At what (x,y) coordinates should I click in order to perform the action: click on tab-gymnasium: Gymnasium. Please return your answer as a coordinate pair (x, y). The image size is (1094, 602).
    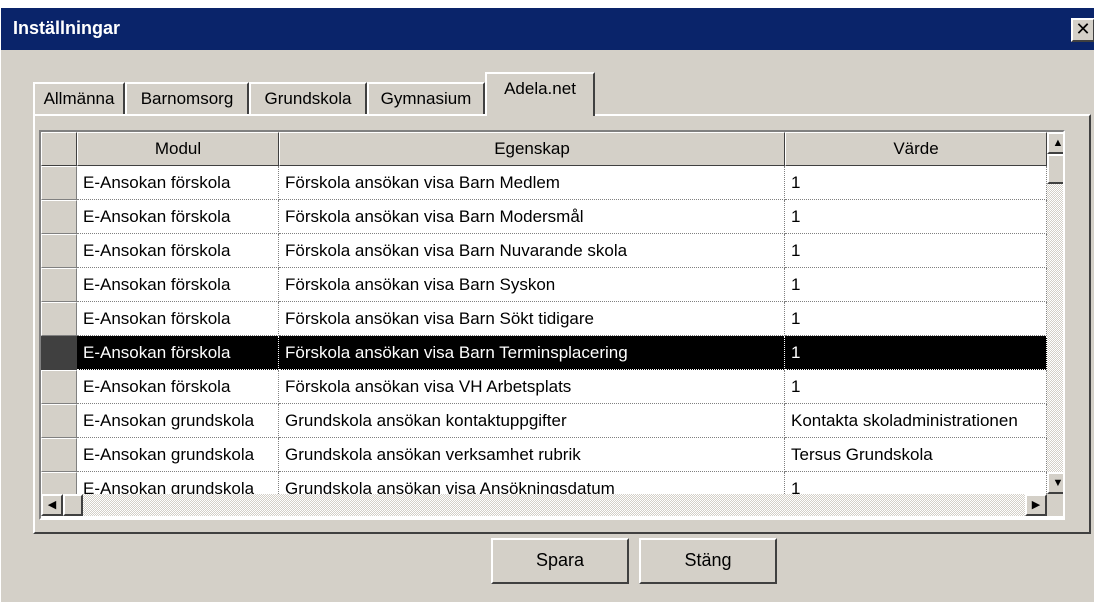
    Looking at the image, I should click on (426, 99).